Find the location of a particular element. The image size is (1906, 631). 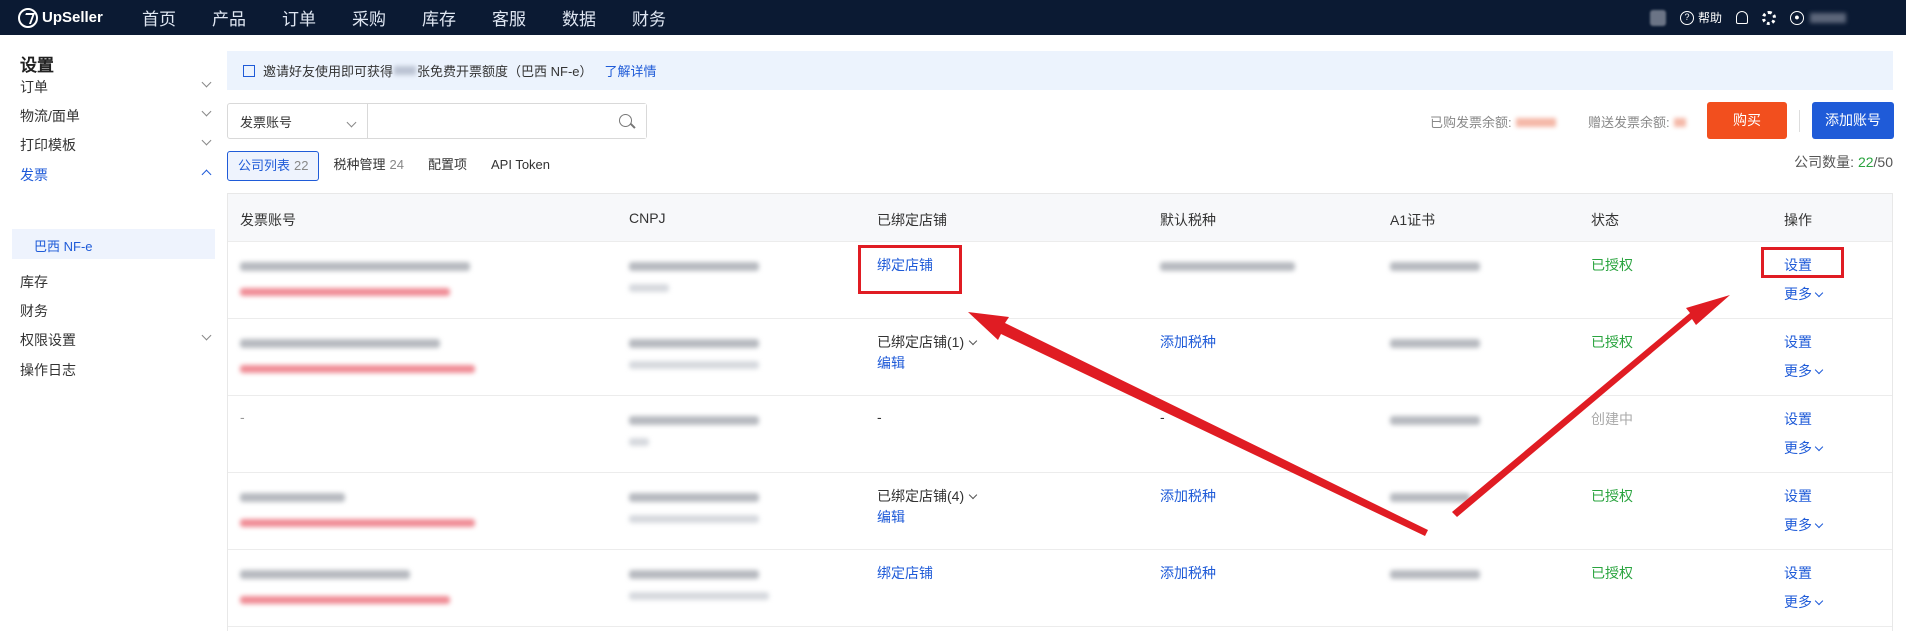

arrow-to-bind-store is located at coordinates (1198, 424).